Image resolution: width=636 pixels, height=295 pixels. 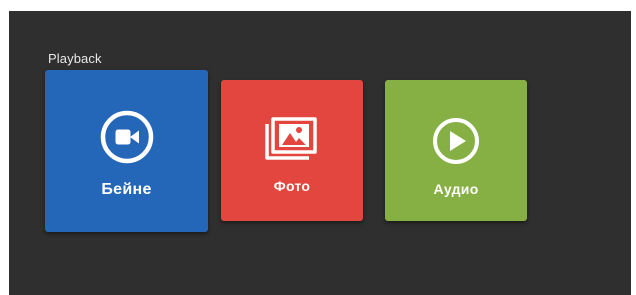 I want to click on play-circle-icon, so click(x=456, y=143).